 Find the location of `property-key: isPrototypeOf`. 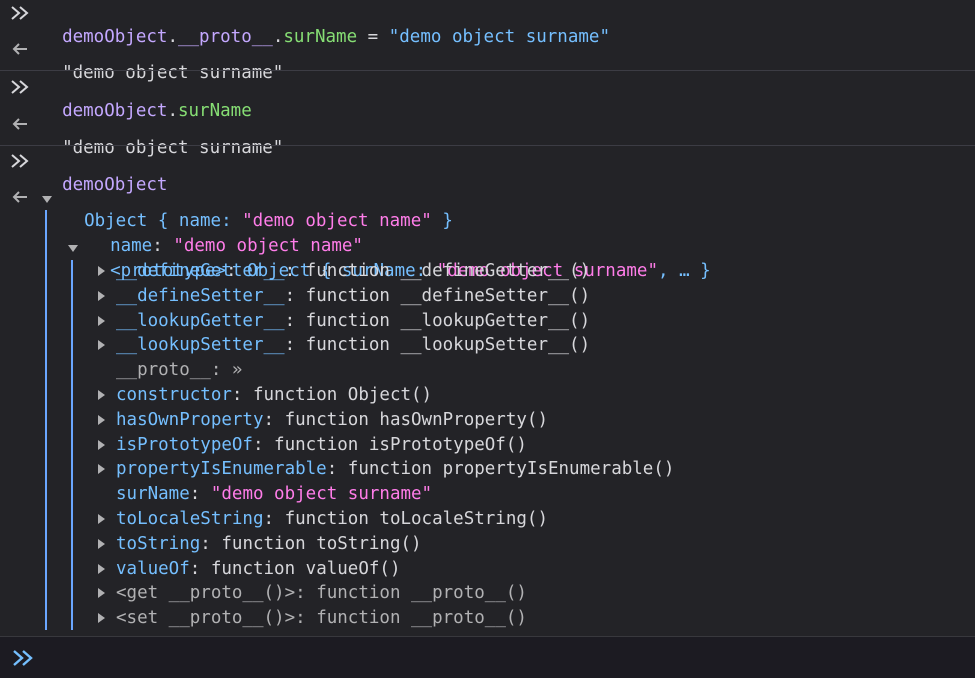

property-key: isPrototypeOf is located at coordinates (184, 445).